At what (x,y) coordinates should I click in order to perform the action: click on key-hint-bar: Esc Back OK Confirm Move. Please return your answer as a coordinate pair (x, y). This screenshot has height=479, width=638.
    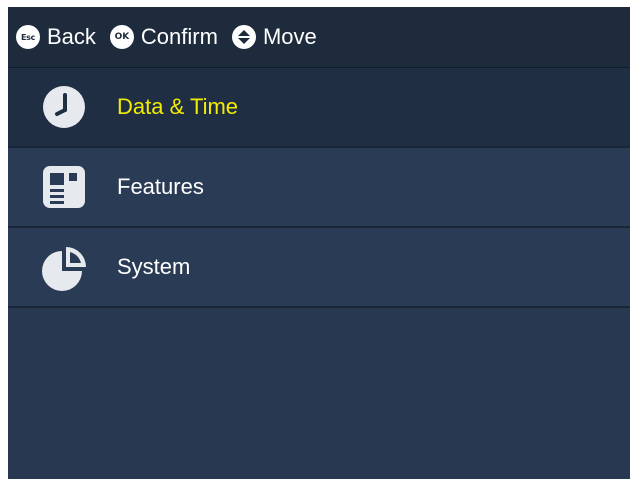
    Looking at the image, I should click on (319, 37).